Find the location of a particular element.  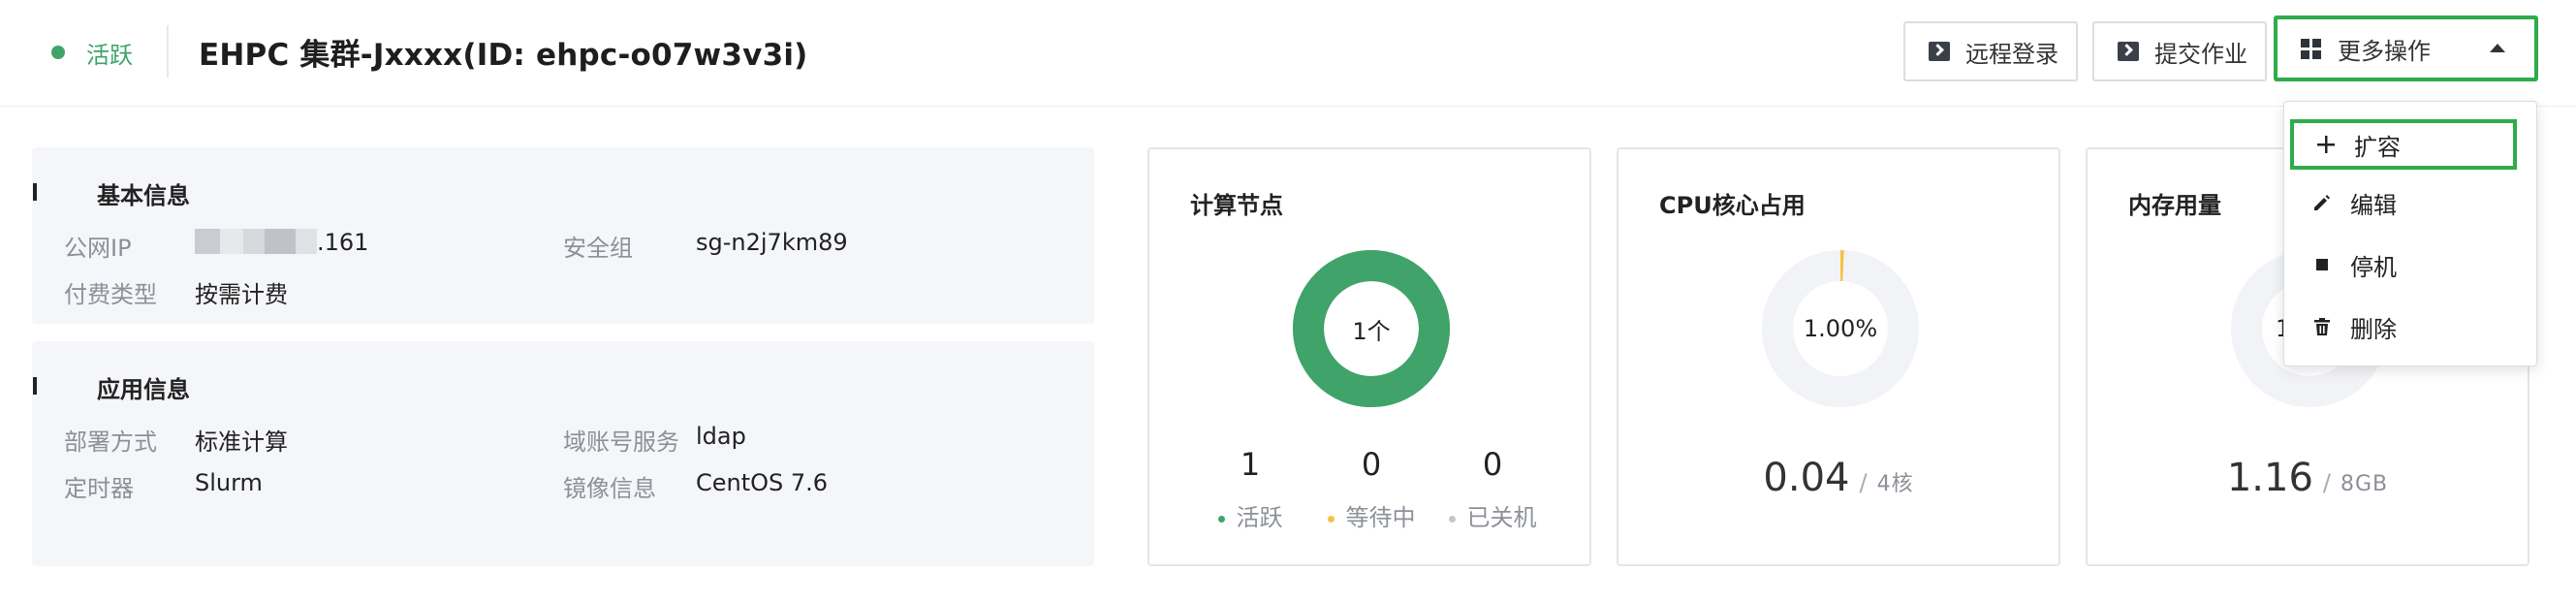

more-actions-dropdown: 扩容 编辑 停机 删除 is located at coordinates (2410, 233).